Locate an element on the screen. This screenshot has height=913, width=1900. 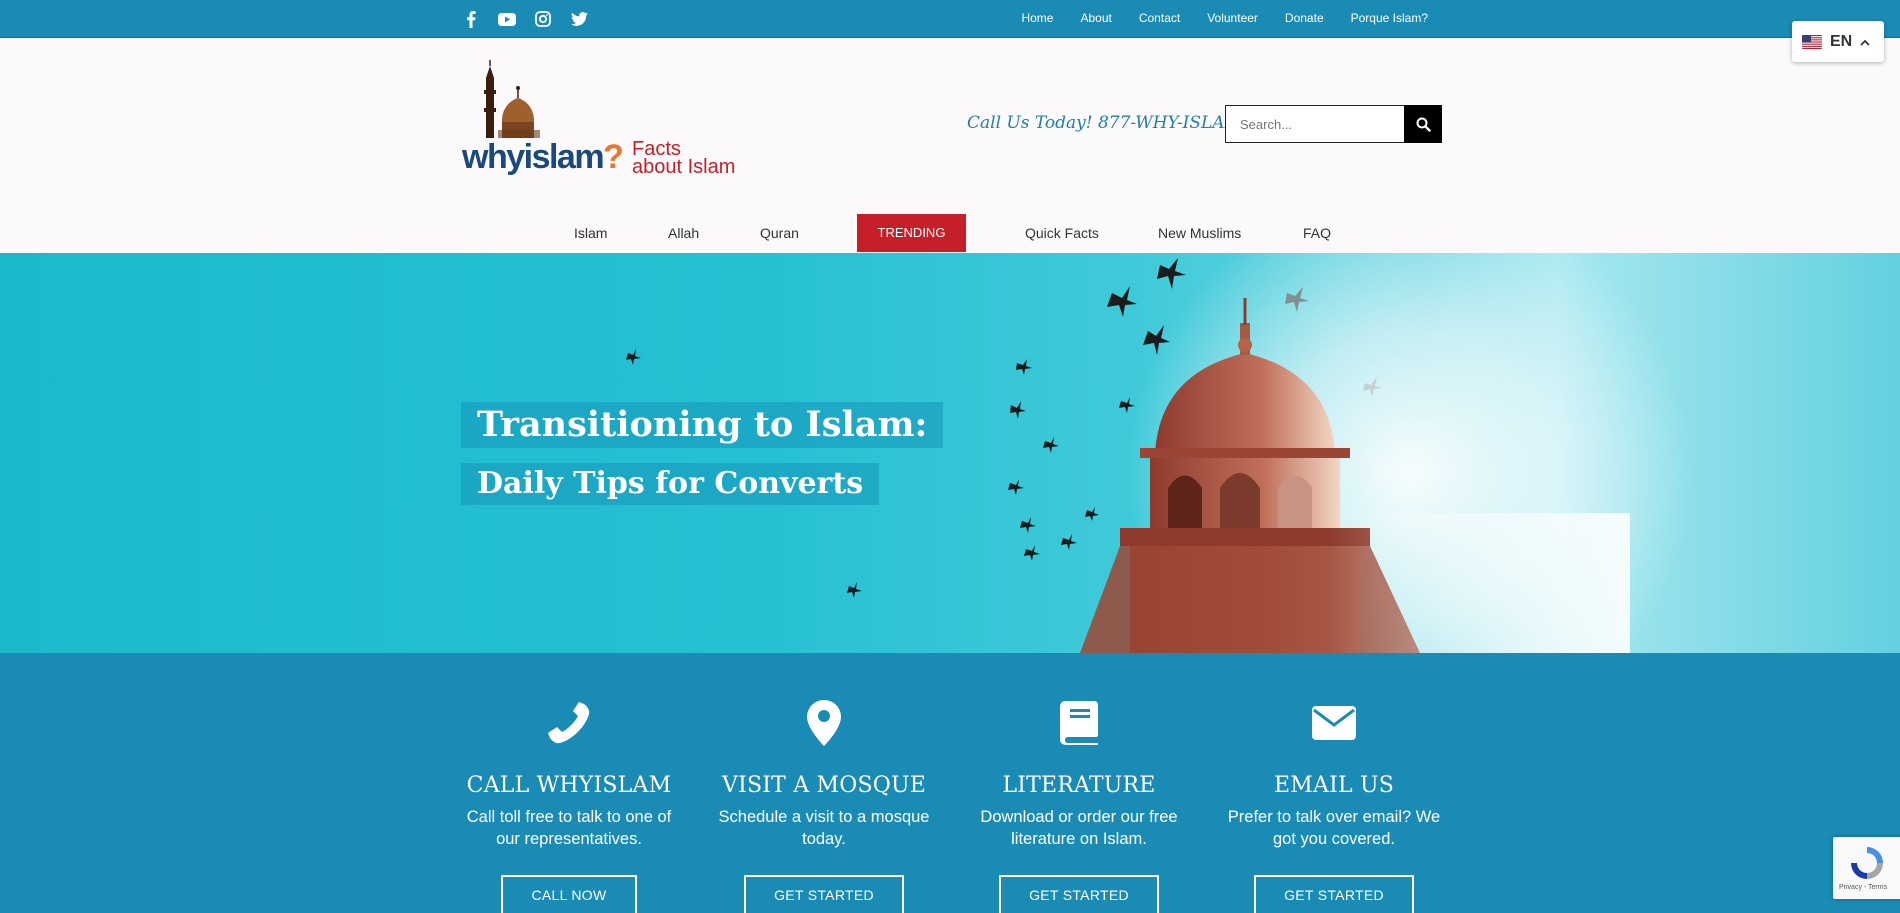
youtube-icon is located at coordinates (507, 19).